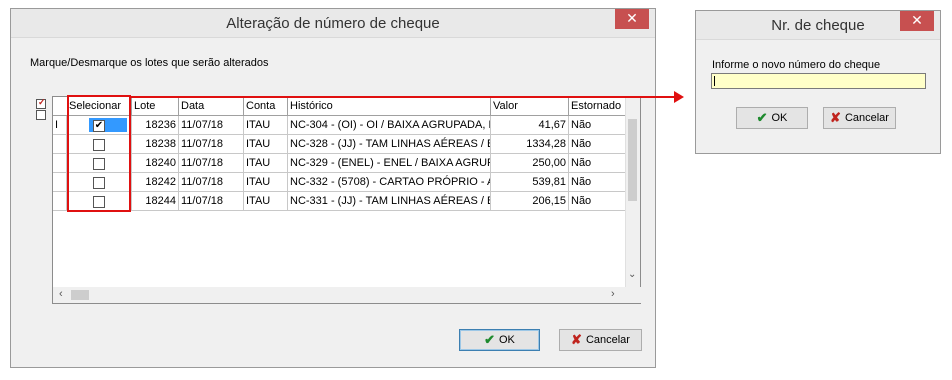 This screenshot has height=380, width=952. I want to click on close-icon: ✕, so click(917, 20).